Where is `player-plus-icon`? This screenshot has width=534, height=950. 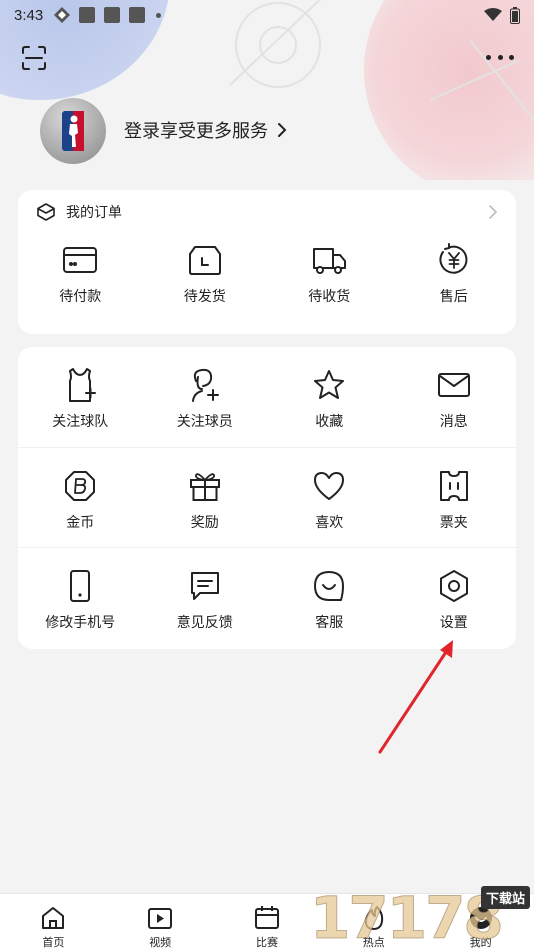
player-plus-icon is located at coordinates (205, 385).